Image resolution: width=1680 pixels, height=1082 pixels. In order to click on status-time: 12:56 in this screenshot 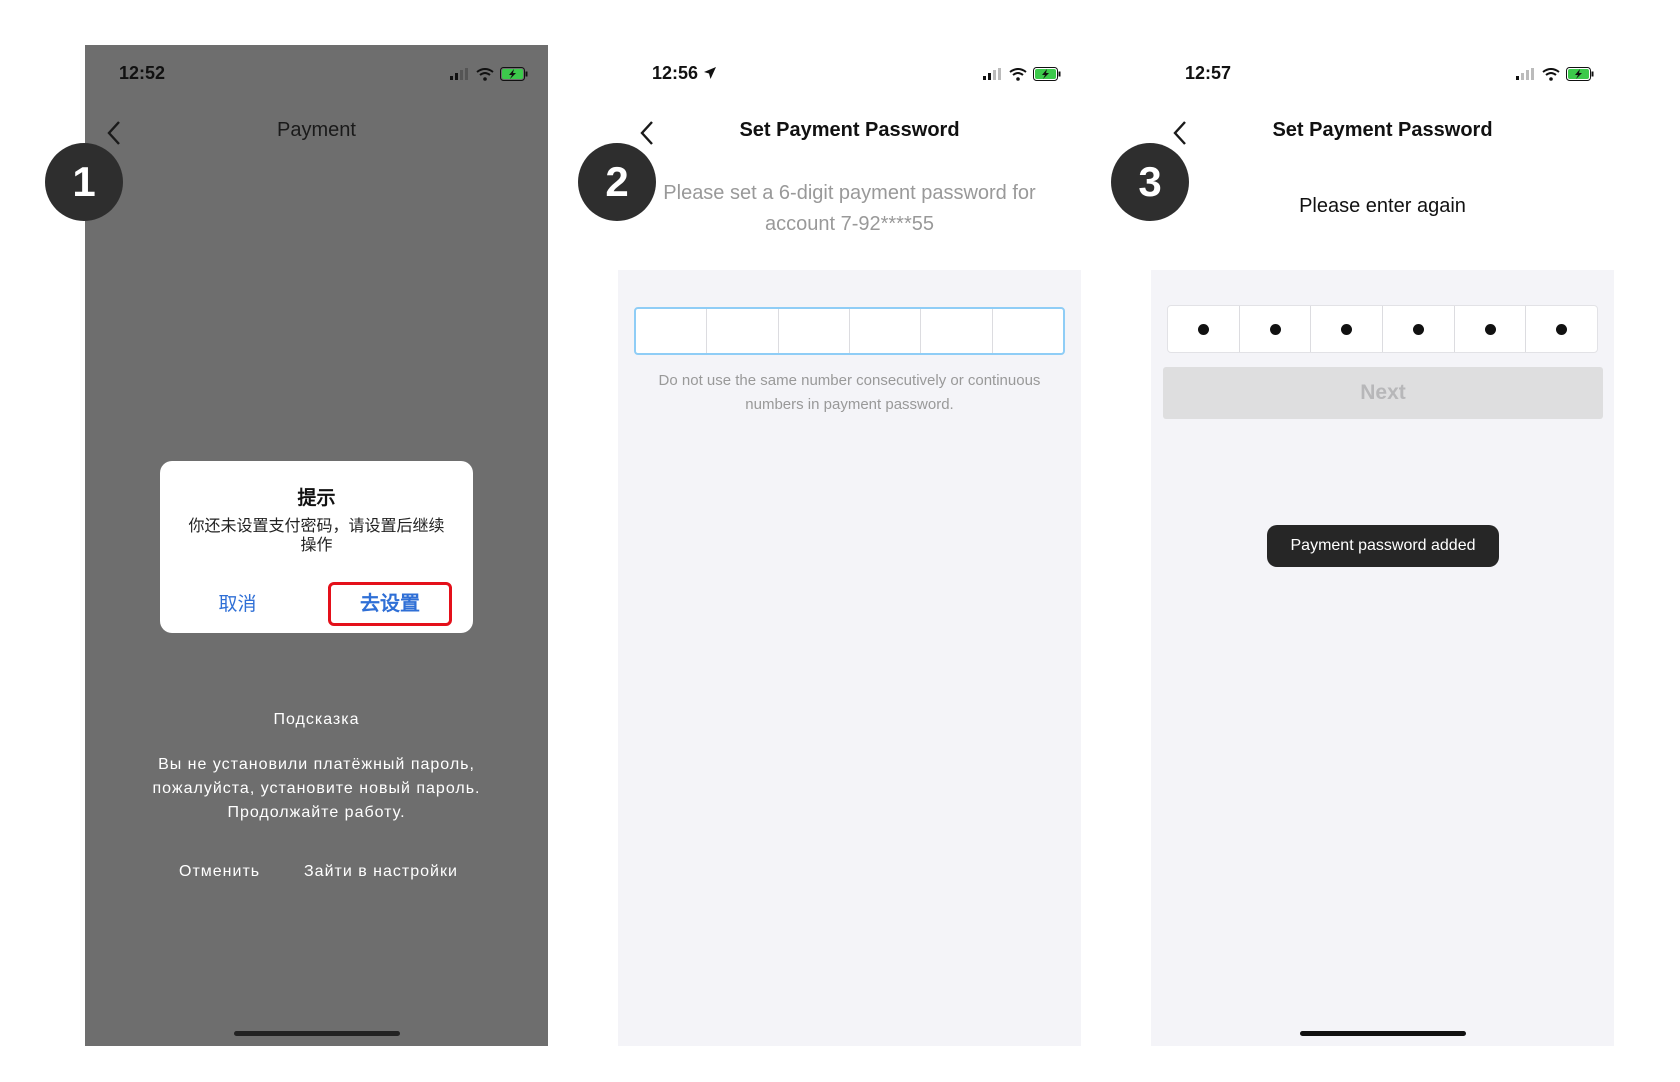, I will do `click(684, 73)`.